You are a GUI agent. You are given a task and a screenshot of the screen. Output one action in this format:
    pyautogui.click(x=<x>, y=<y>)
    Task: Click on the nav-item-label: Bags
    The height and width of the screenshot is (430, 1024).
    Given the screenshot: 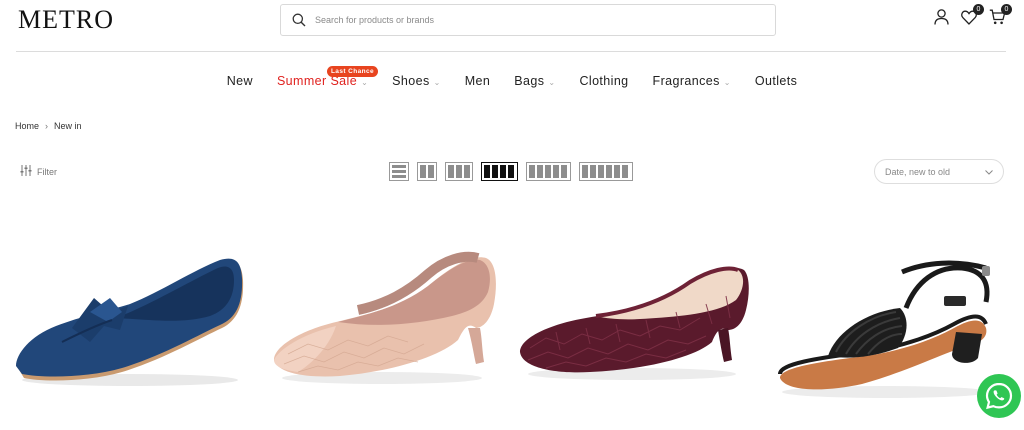 What is the action you would take?
    pyautogui.click(x=529, y=81)
    